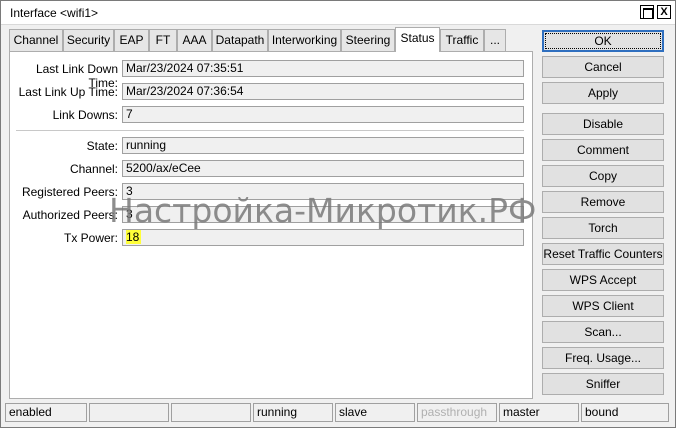 This screenshot has height=428, width=676. What do you see at coordinates (304, 40) in the screenshot?
I see `tab-interworking: Interworking` at bounding box center [304, 40].